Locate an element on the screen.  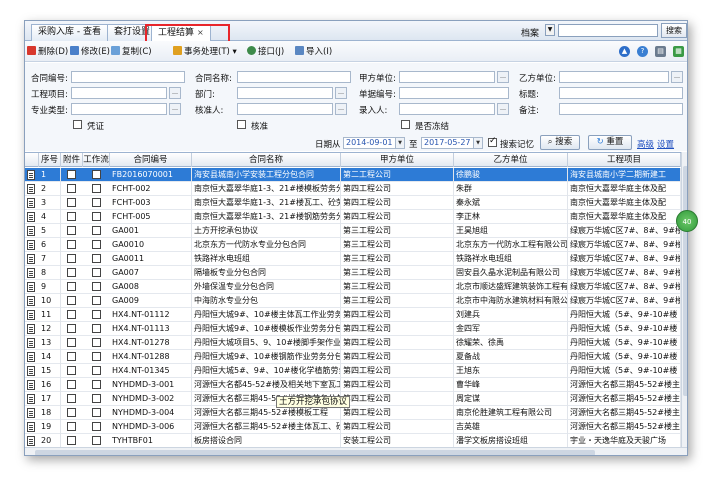
reset-button: ↻ 重置 is located at coordinates (610, 142).